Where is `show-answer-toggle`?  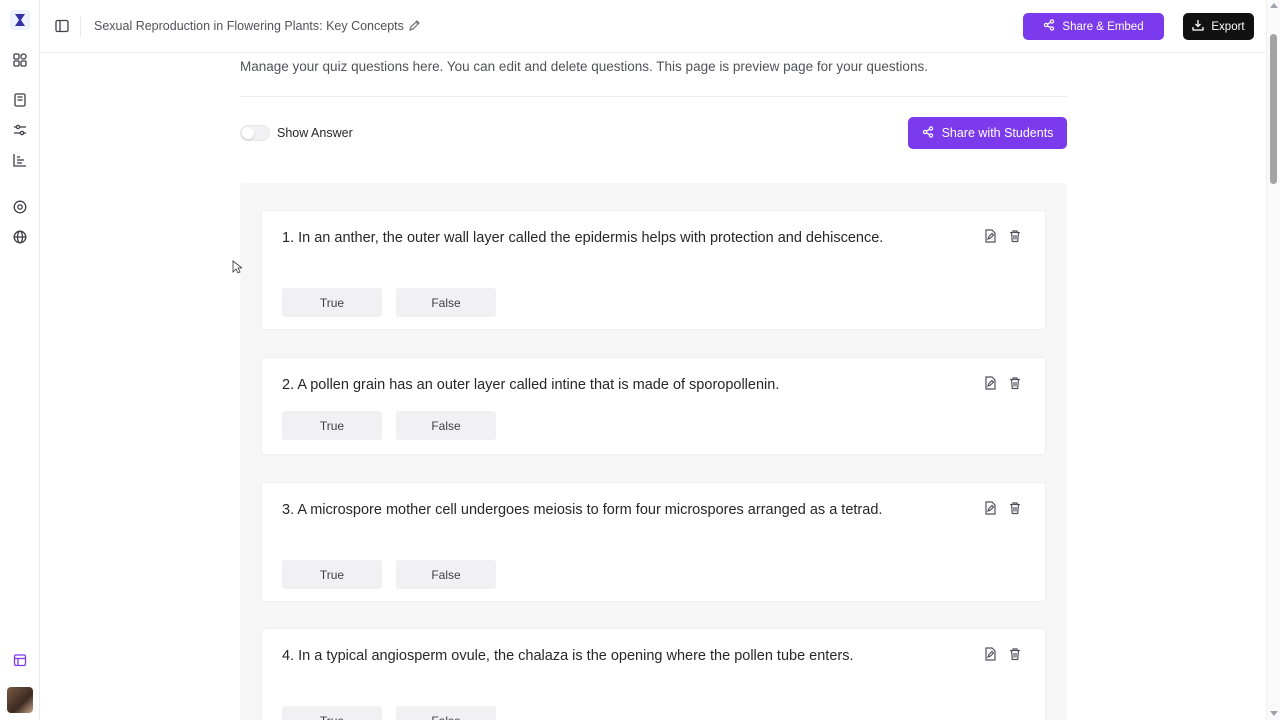 show-answer-toggle is located at coordinates (255, 133).